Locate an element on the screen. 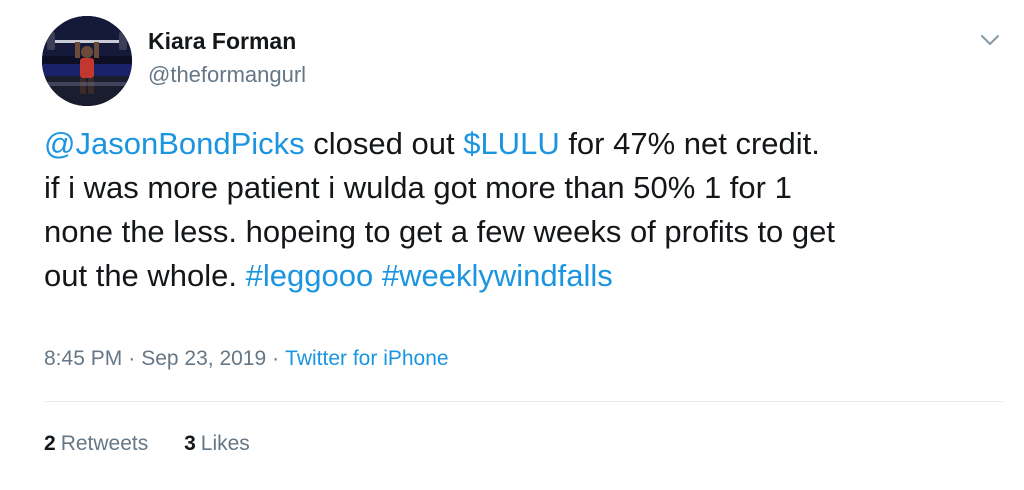 Image resolution: width=1024 pixels, height=490 pixels. author-display-name: Kiara Forman is located at coordinates (222, 41).